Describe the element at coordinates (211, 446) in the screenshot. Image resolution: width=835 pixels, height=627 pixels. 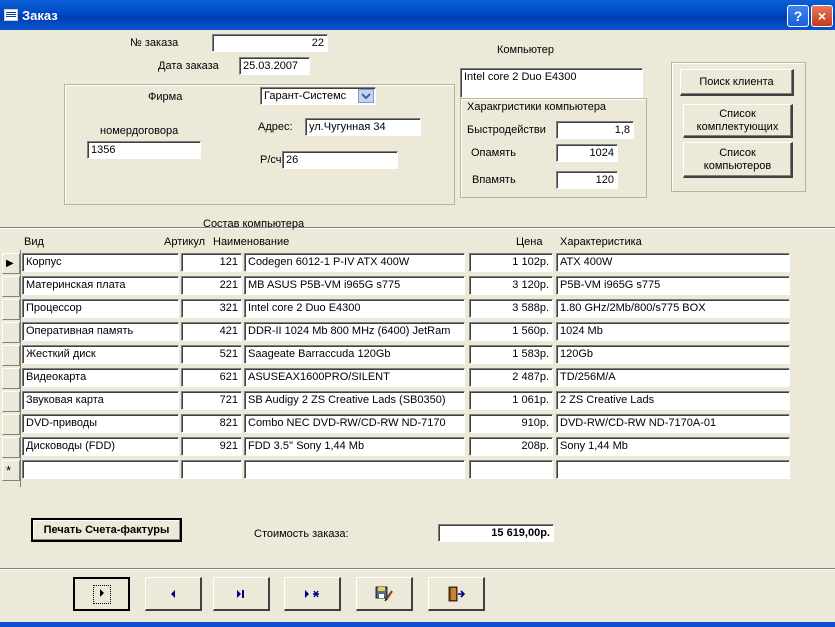
I see `cell-article: 921` at that location.